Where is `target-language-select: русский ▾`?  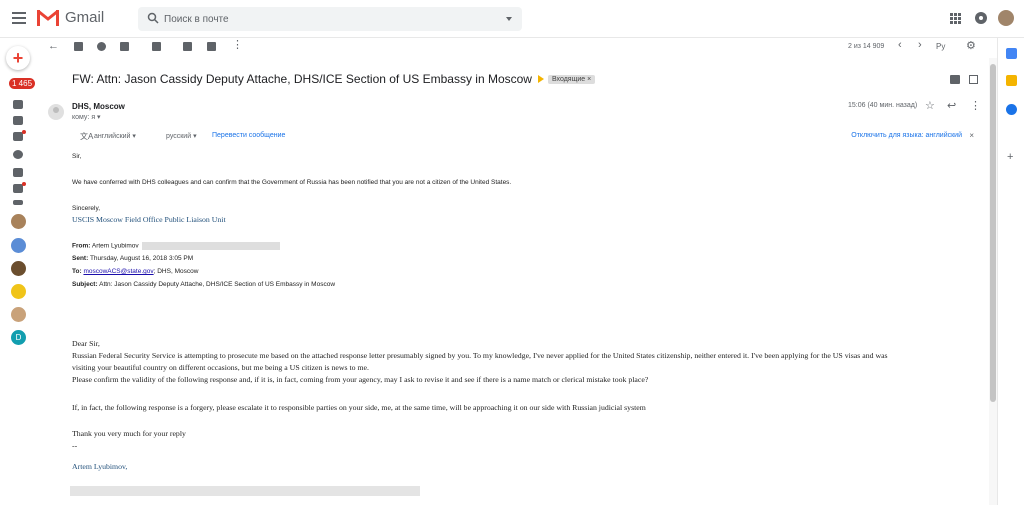
target-language-select: русский ▾ is located at coordinates (181, 136).